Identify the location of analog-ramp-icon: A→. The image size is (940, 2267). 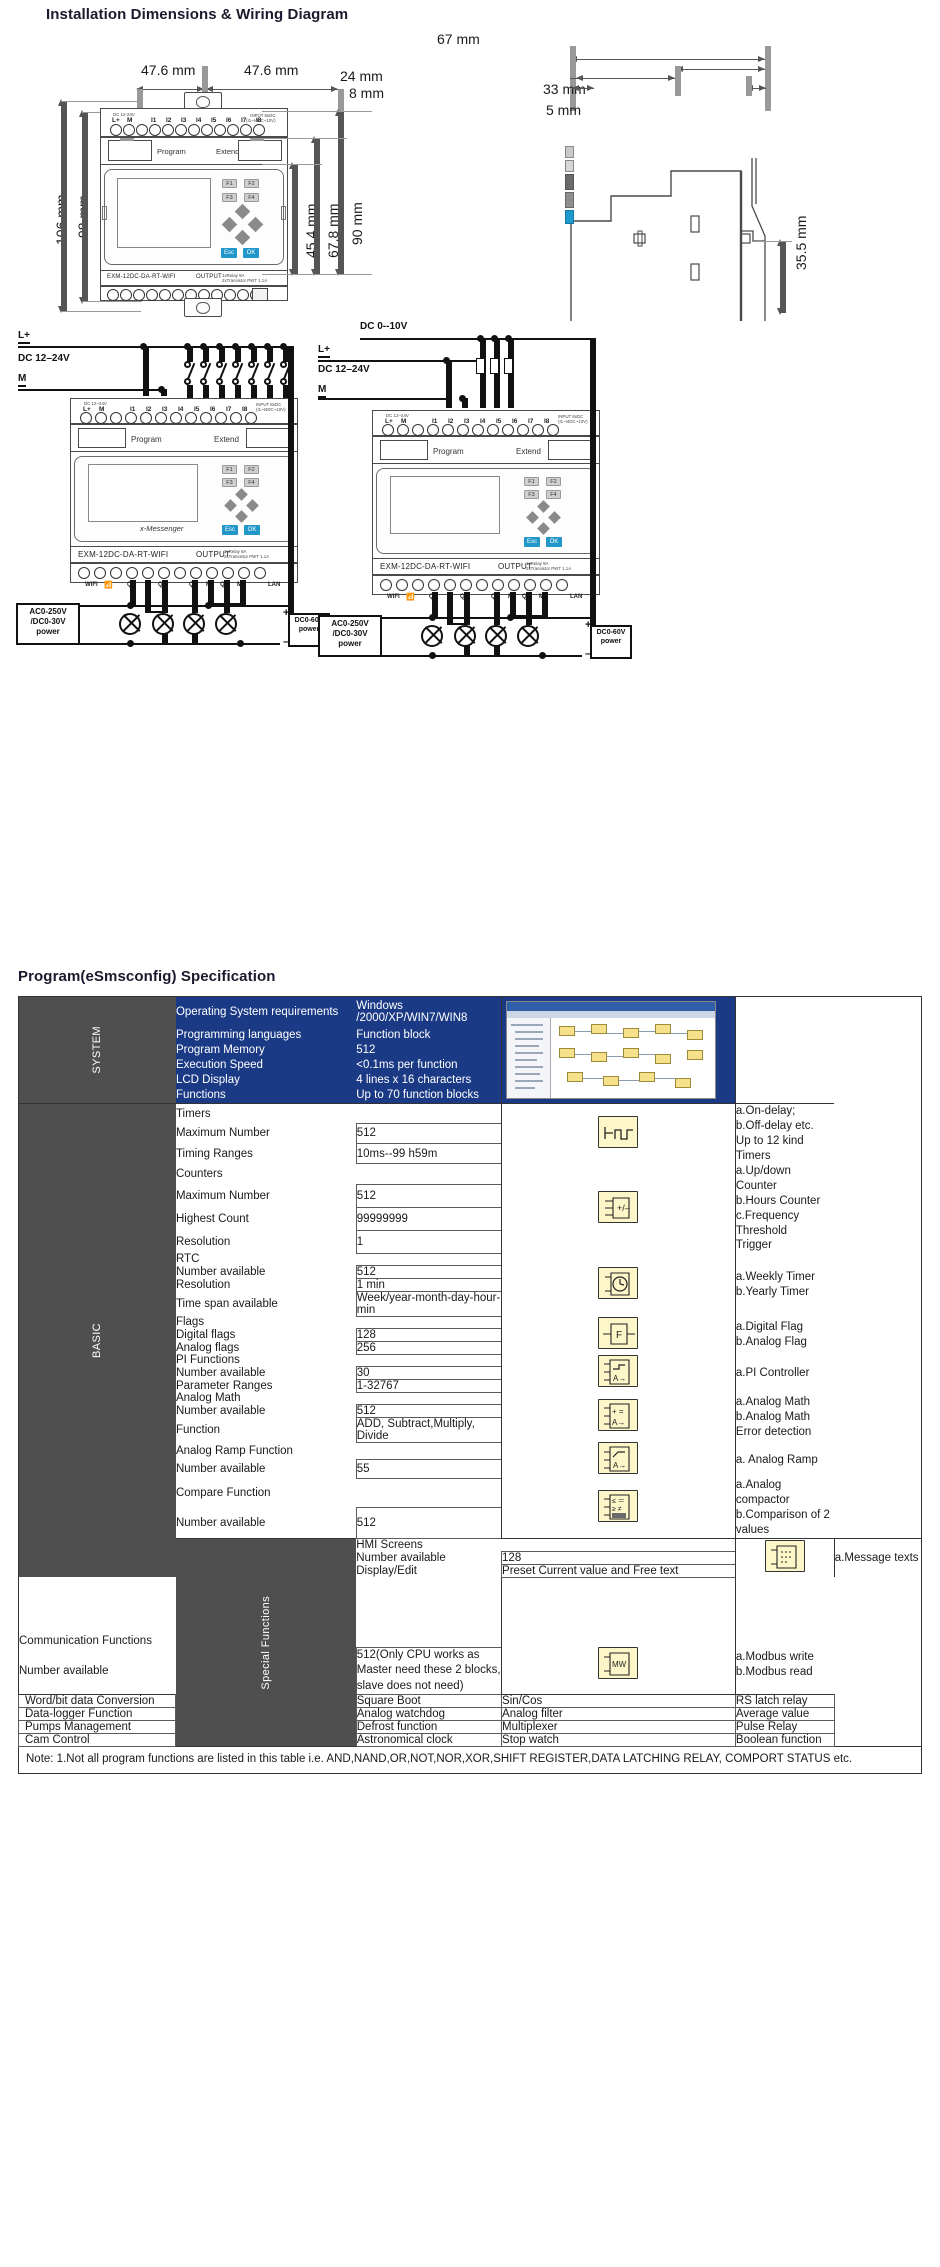
(618, 1460).